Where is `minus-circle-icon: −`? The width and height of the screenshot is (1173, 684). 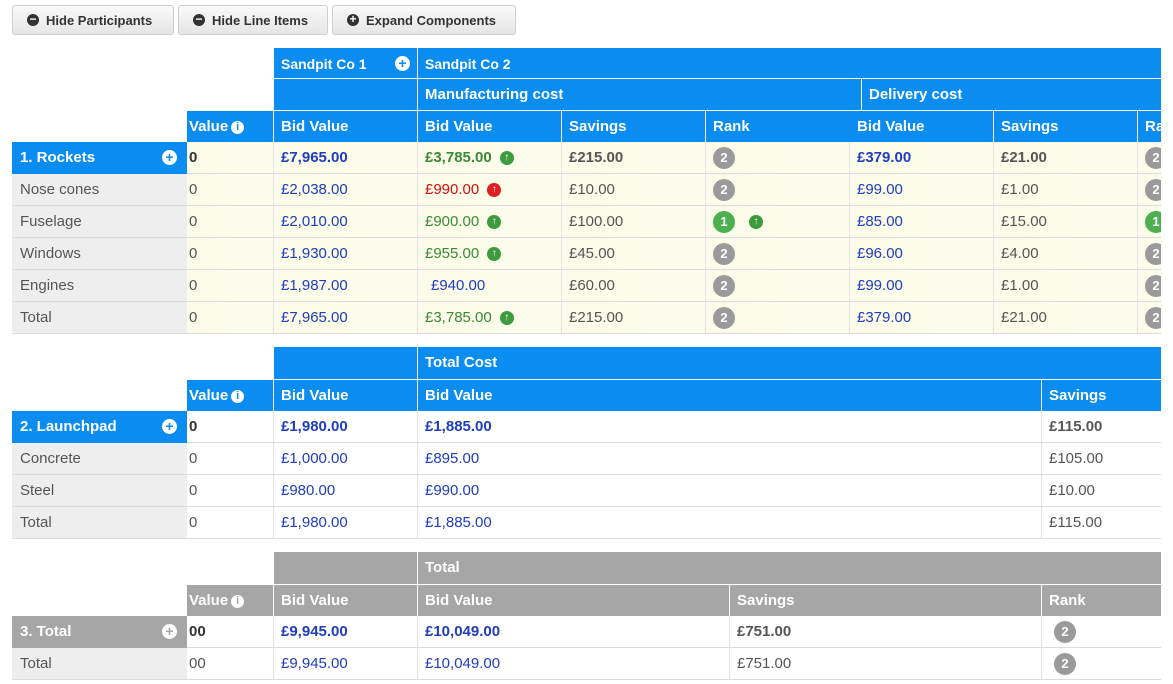 minus-circle-icon: − is located at coordinates (33, 19).